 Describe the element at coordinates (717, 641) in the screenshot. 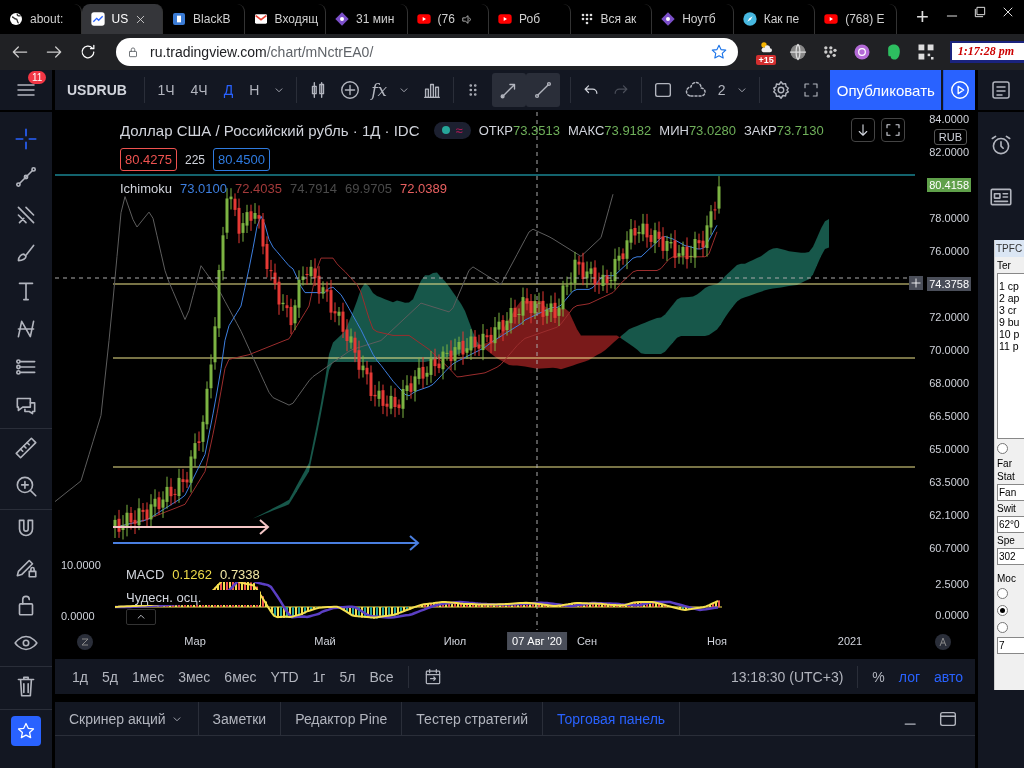

I see `time-axis-label: Ноя` at that location.